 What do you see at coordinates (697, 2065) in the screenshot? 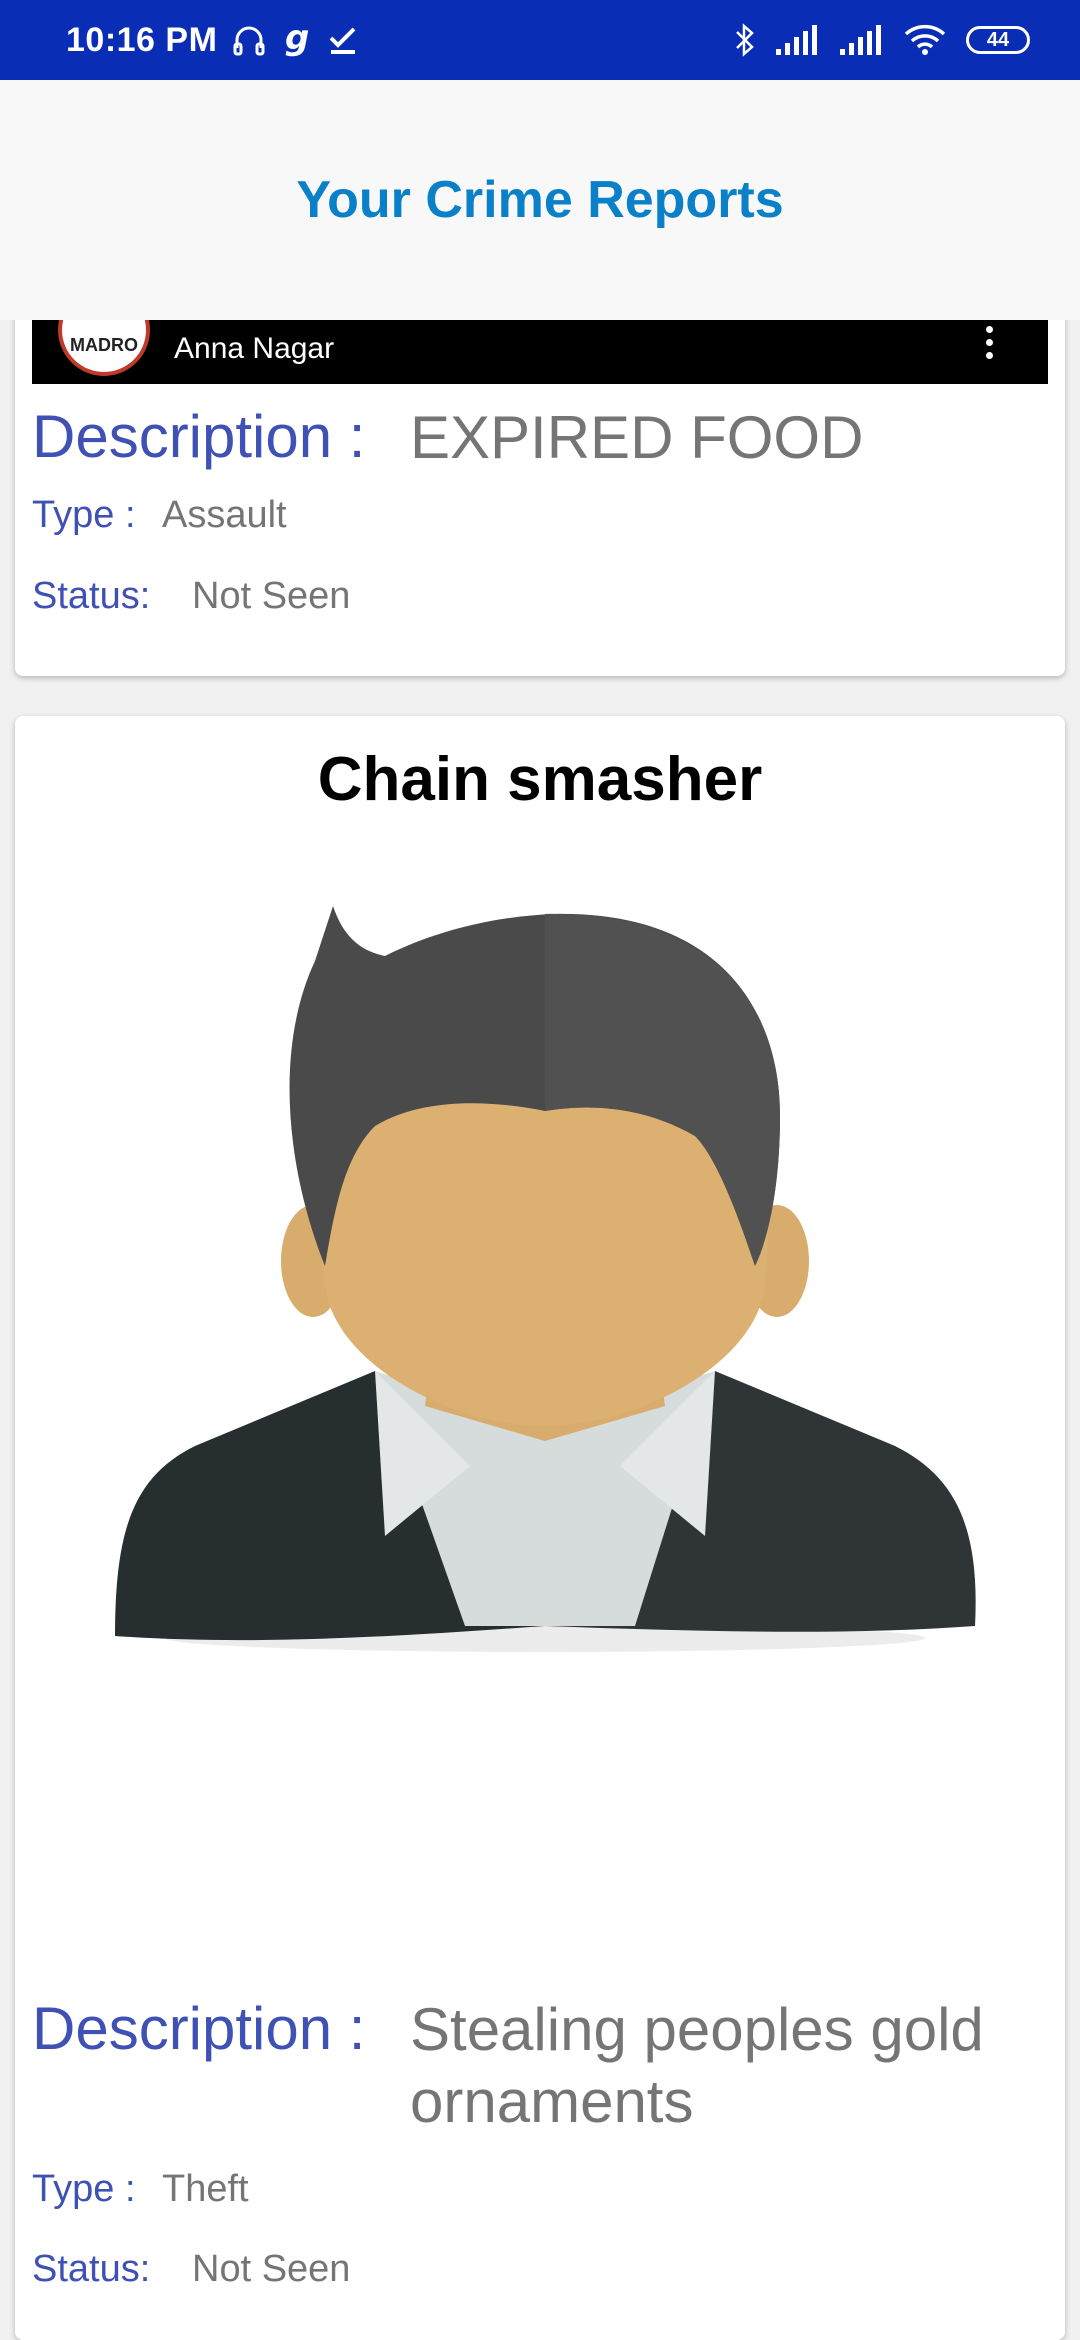
I see `description-value: Stealing peoples gold ornaments` at bounding box center [697, 2065].